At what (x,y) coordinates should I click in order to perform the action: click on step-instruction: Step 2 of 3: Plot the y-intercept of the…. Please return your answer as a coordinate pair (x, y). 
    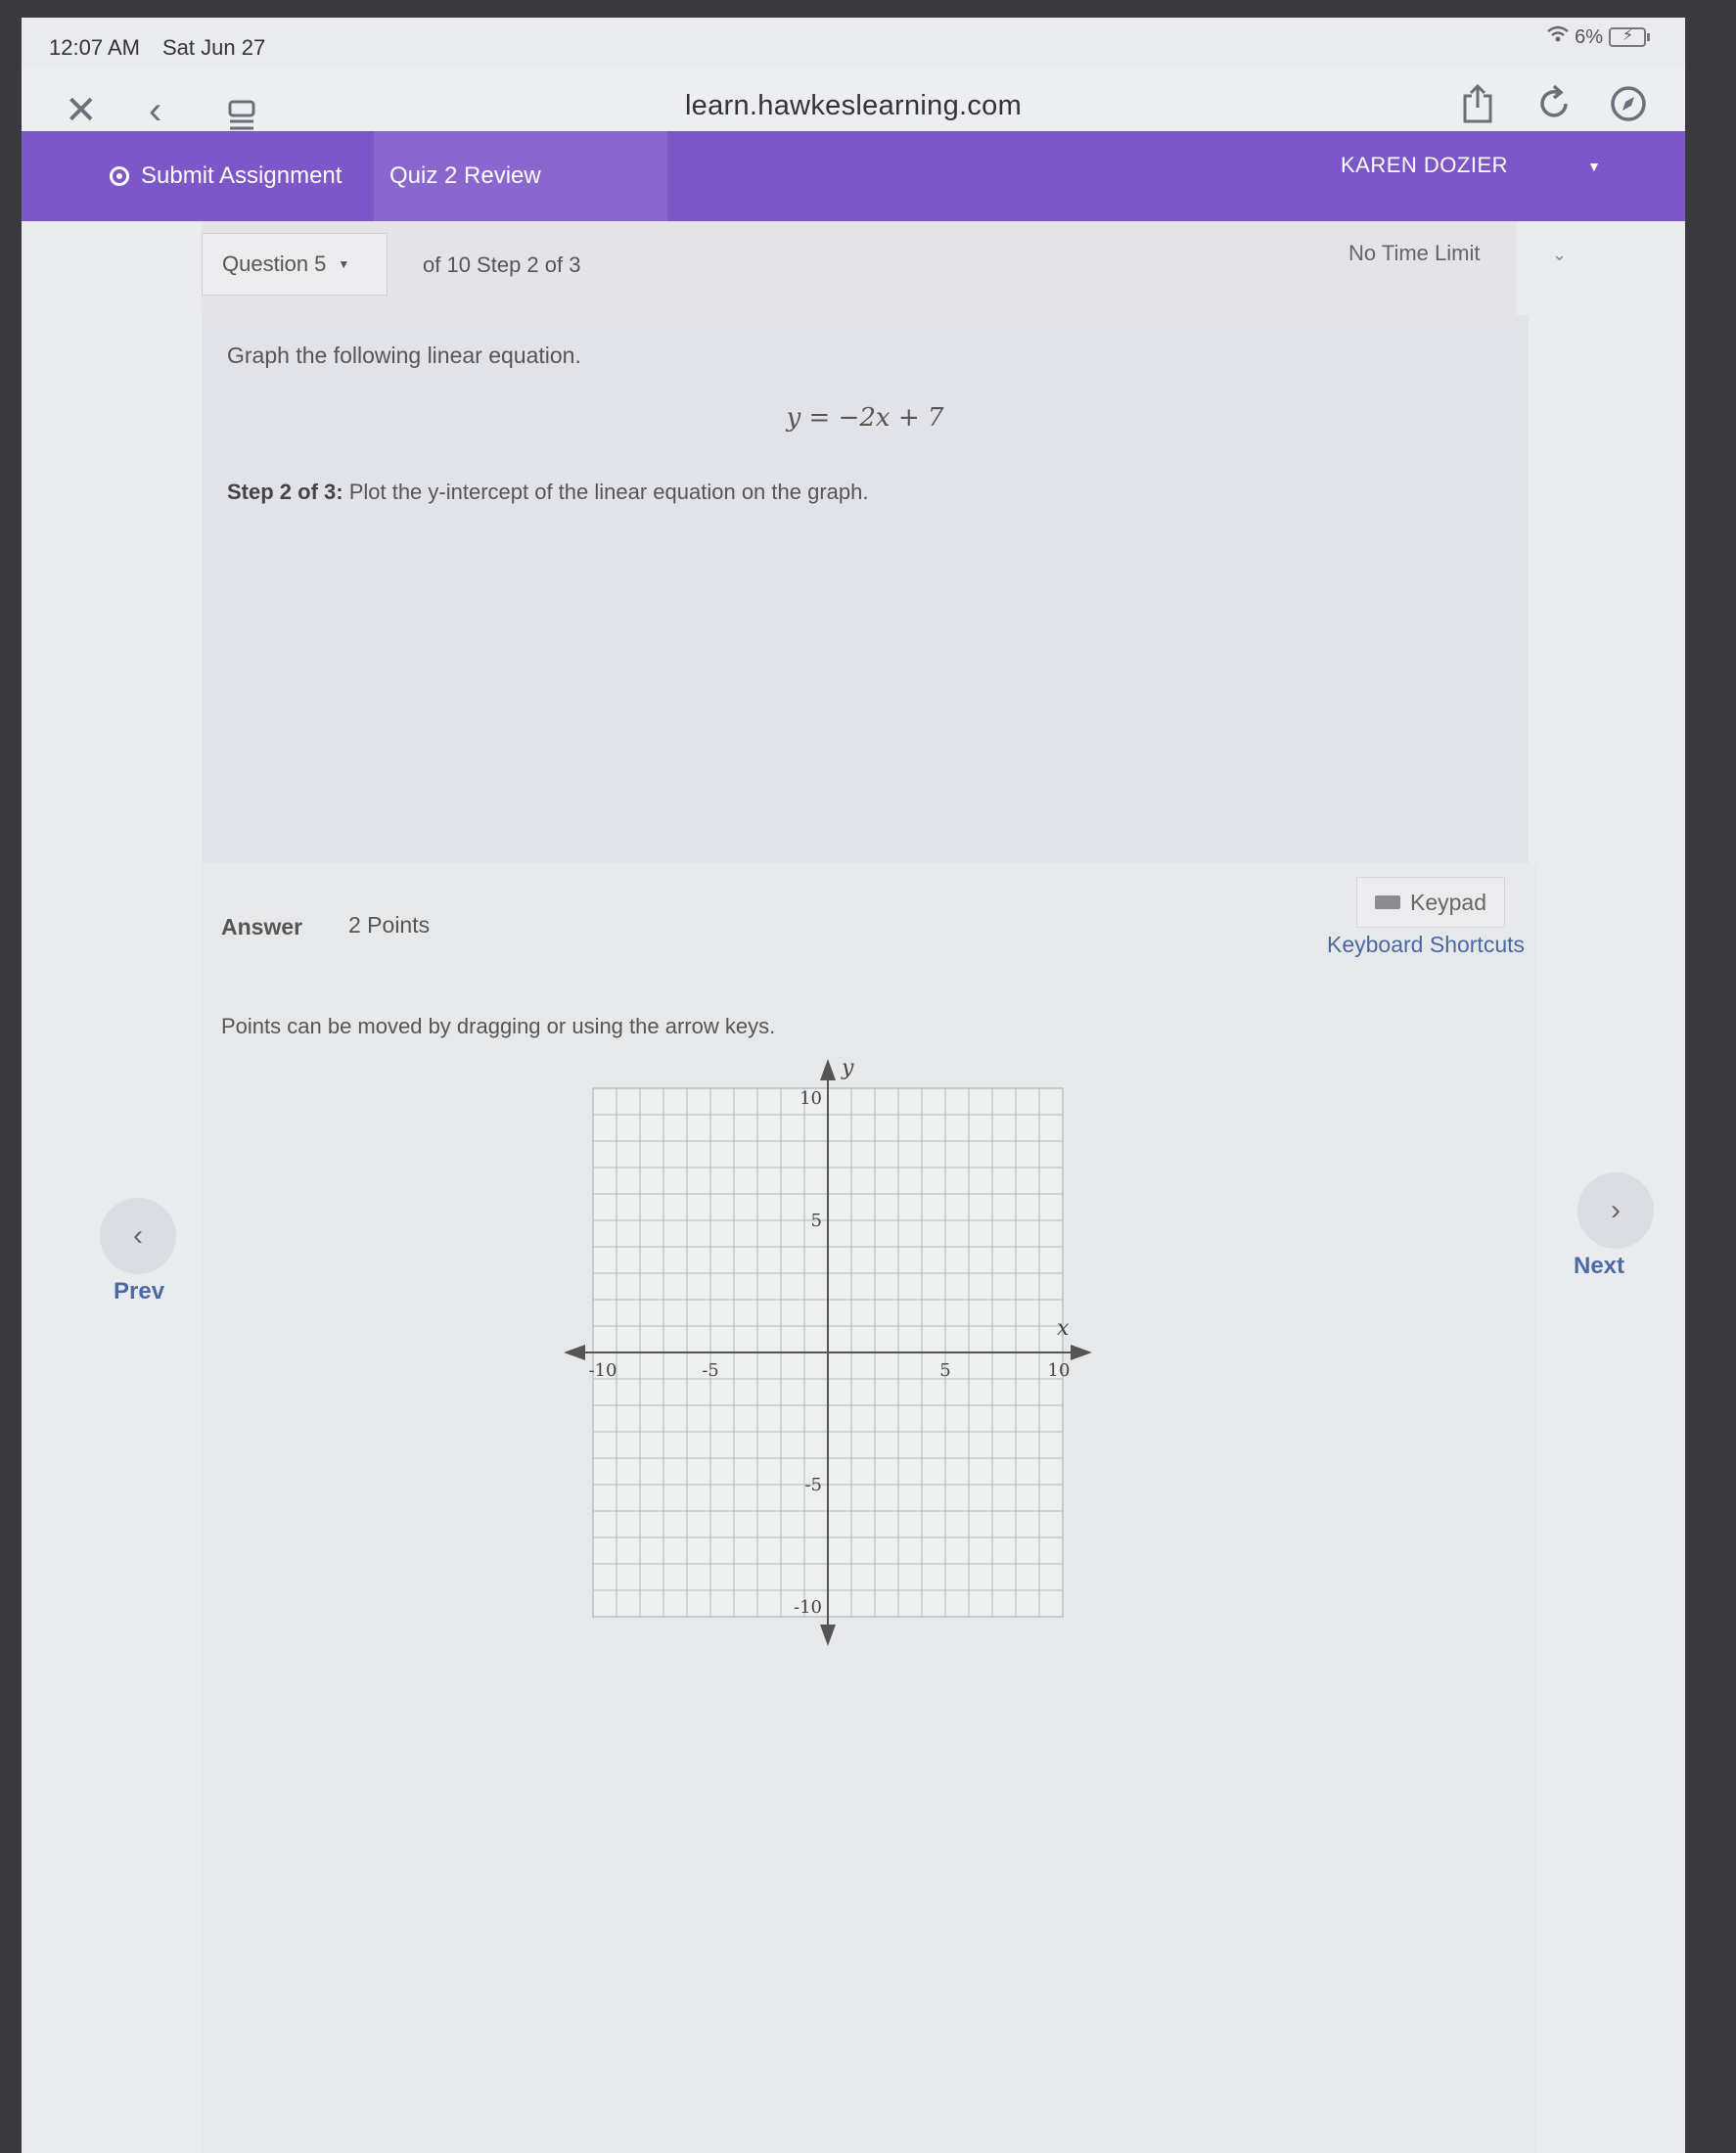
    Looking at the image, I should click on (547, 492).